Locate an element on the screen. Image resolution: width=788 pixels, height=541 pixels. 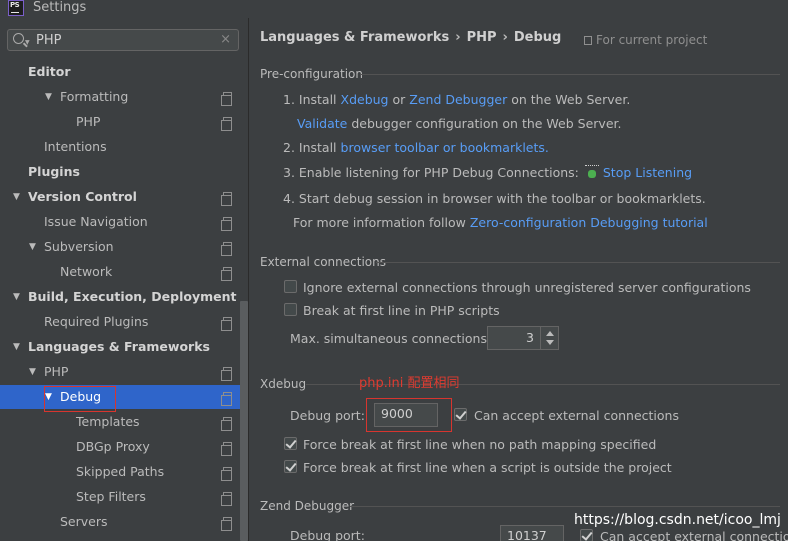
force-break-no-mapping-checkbox is located at coordinates (290, 443).